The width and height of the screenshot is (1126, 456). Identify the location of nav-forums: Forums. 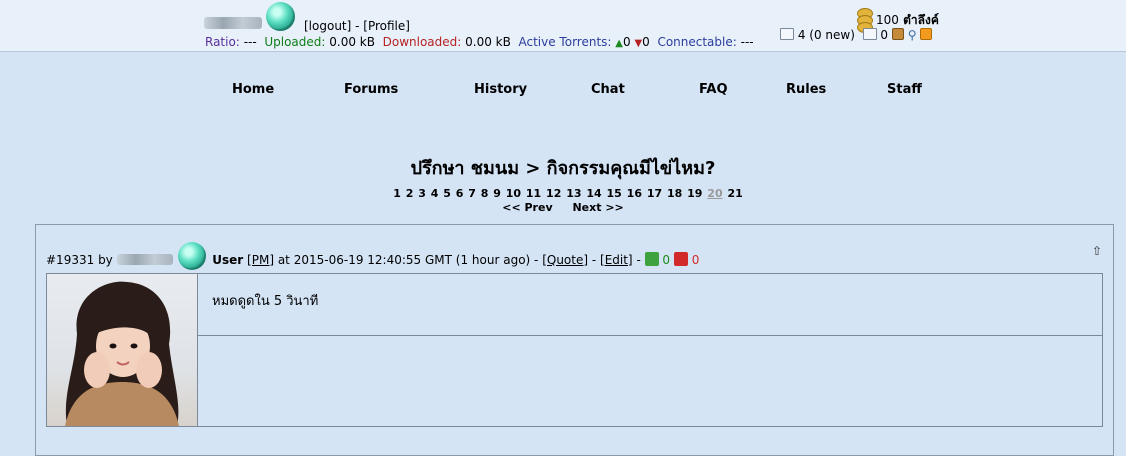
(371, 89).